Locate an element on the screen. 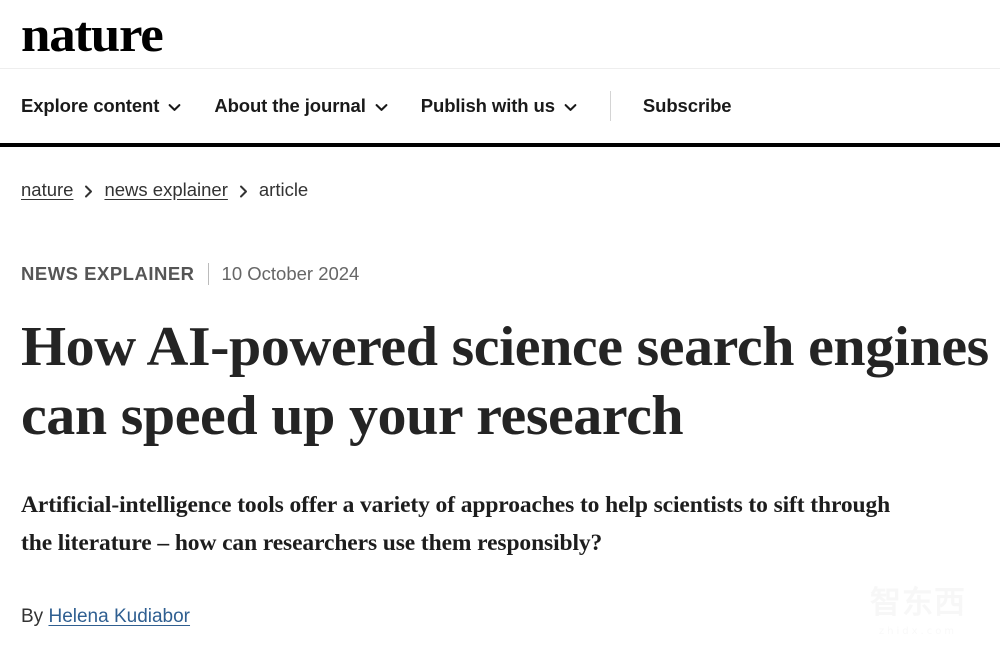 The image size is (1000, 654). nav-item-subscribe: Subscribe is located at coordinates (687, 106).